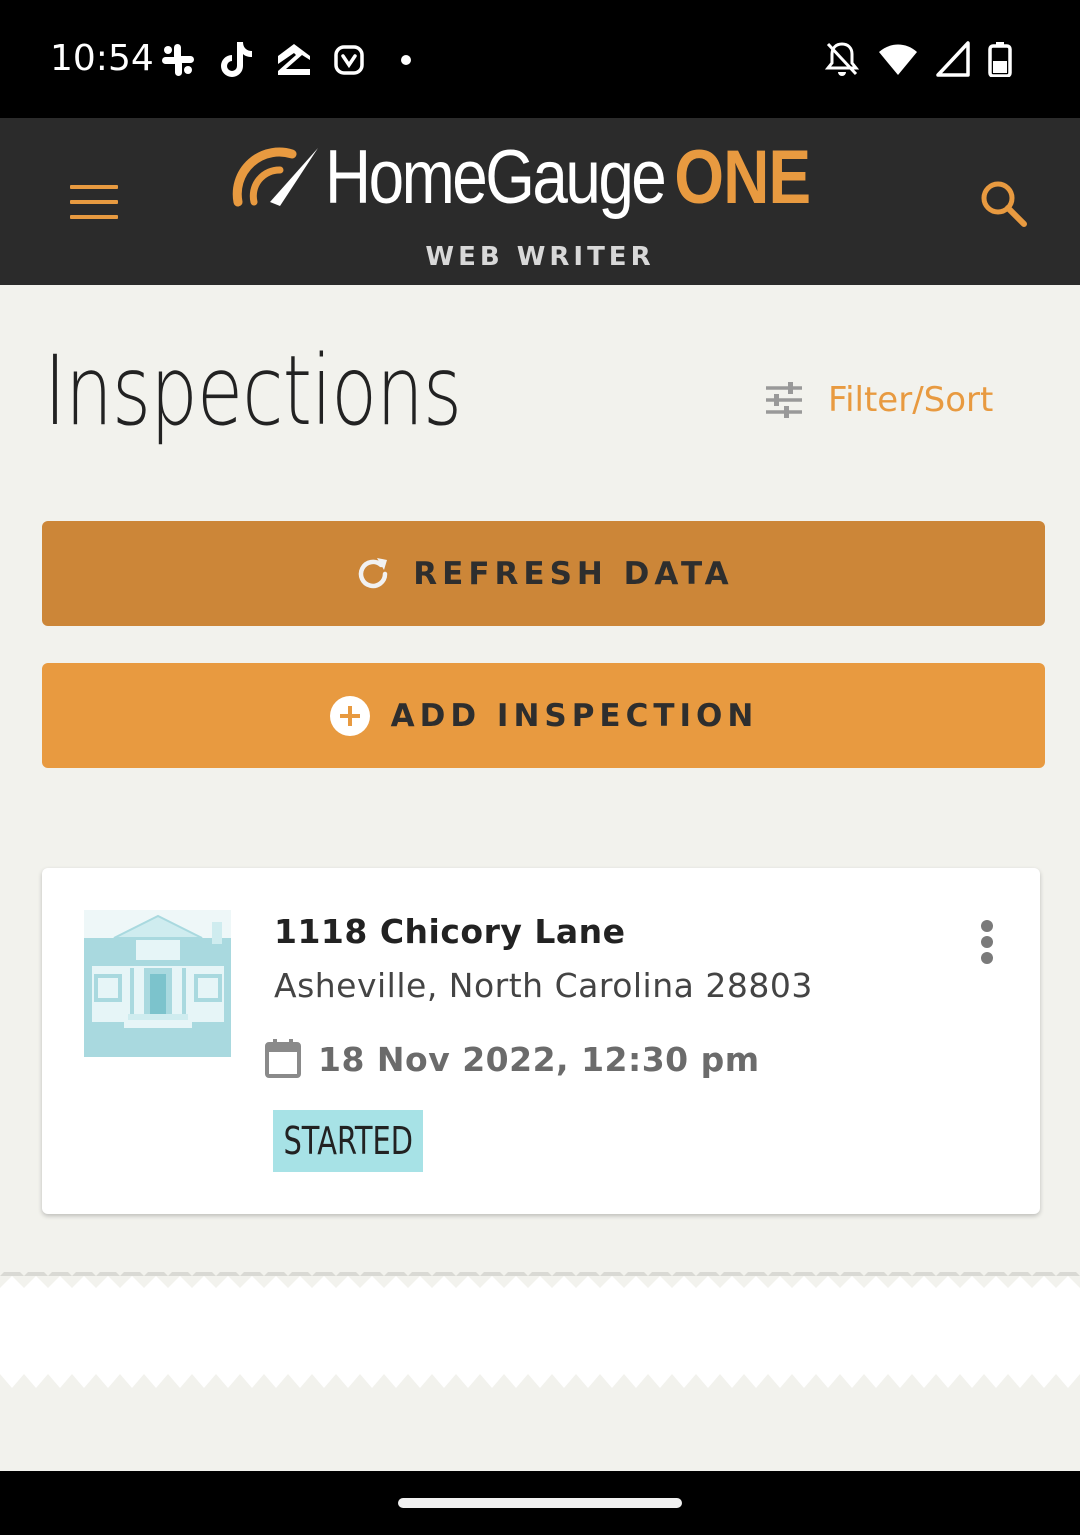 The height and width of the screenshot is (1535, 1080). Describe the element at coordinates (539, 1059) in the screenshot. I see `inspection-datetime: 18 Nov 2022, 12:30 pm` at that location.